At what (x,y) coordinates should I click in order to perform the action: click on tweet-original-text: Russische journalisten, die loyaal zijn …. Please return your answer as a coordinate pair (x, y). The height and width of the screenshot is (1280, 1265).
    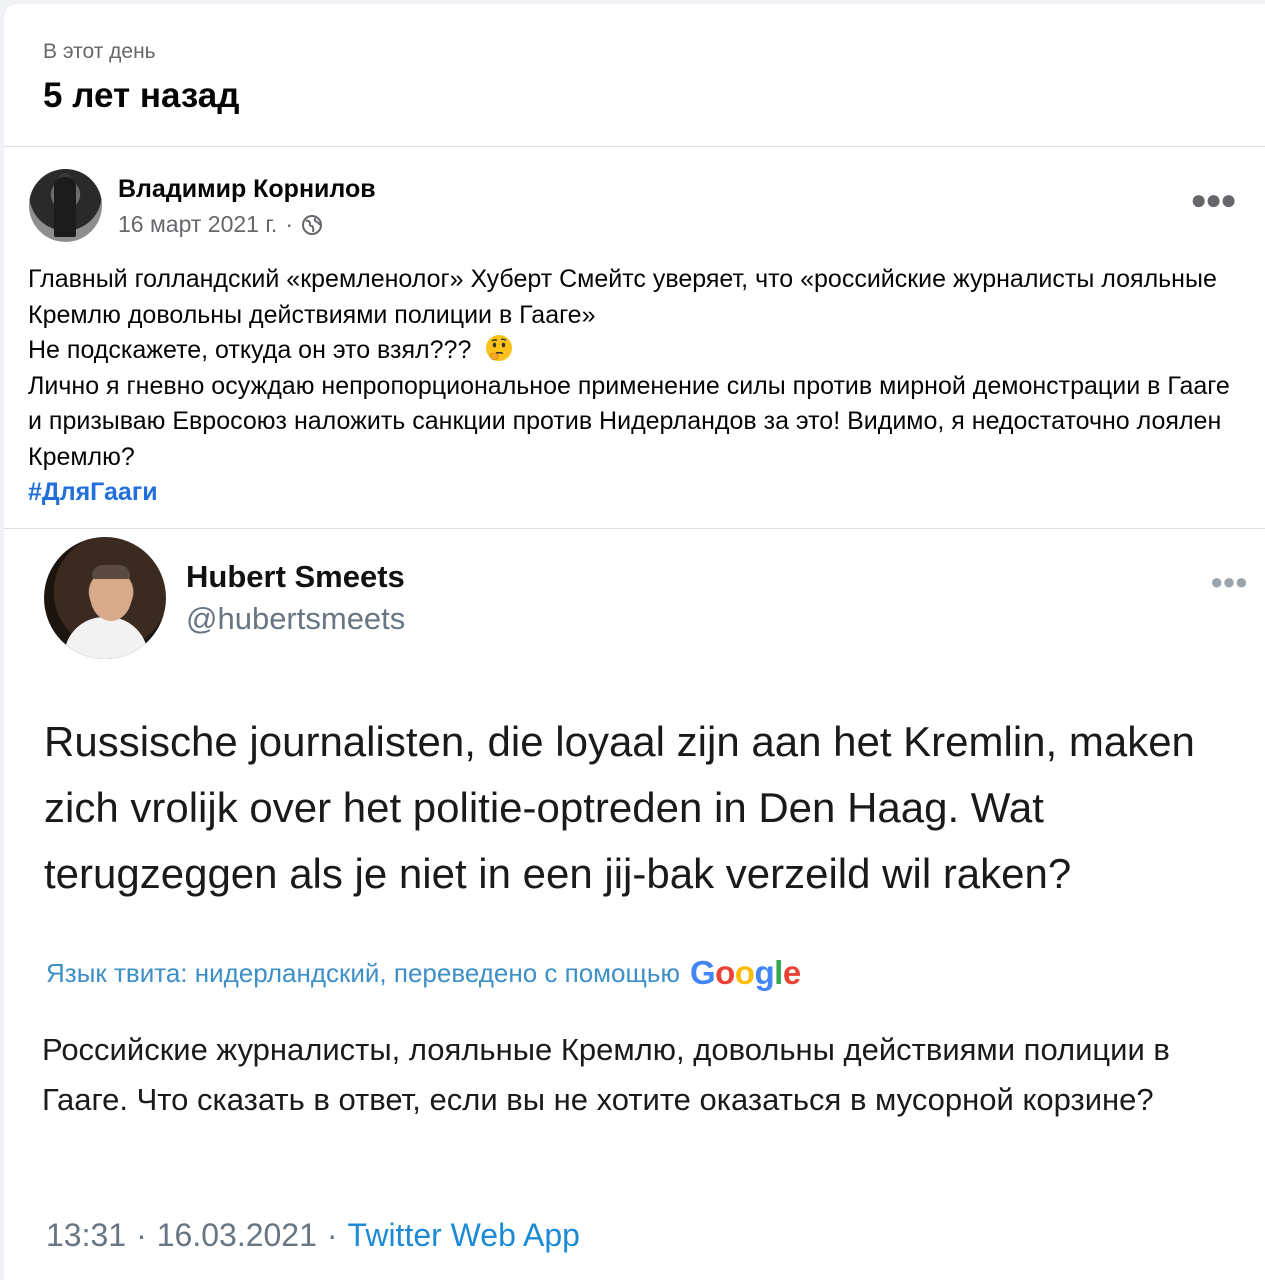
    Looking at the image, I should click on (619, 807).